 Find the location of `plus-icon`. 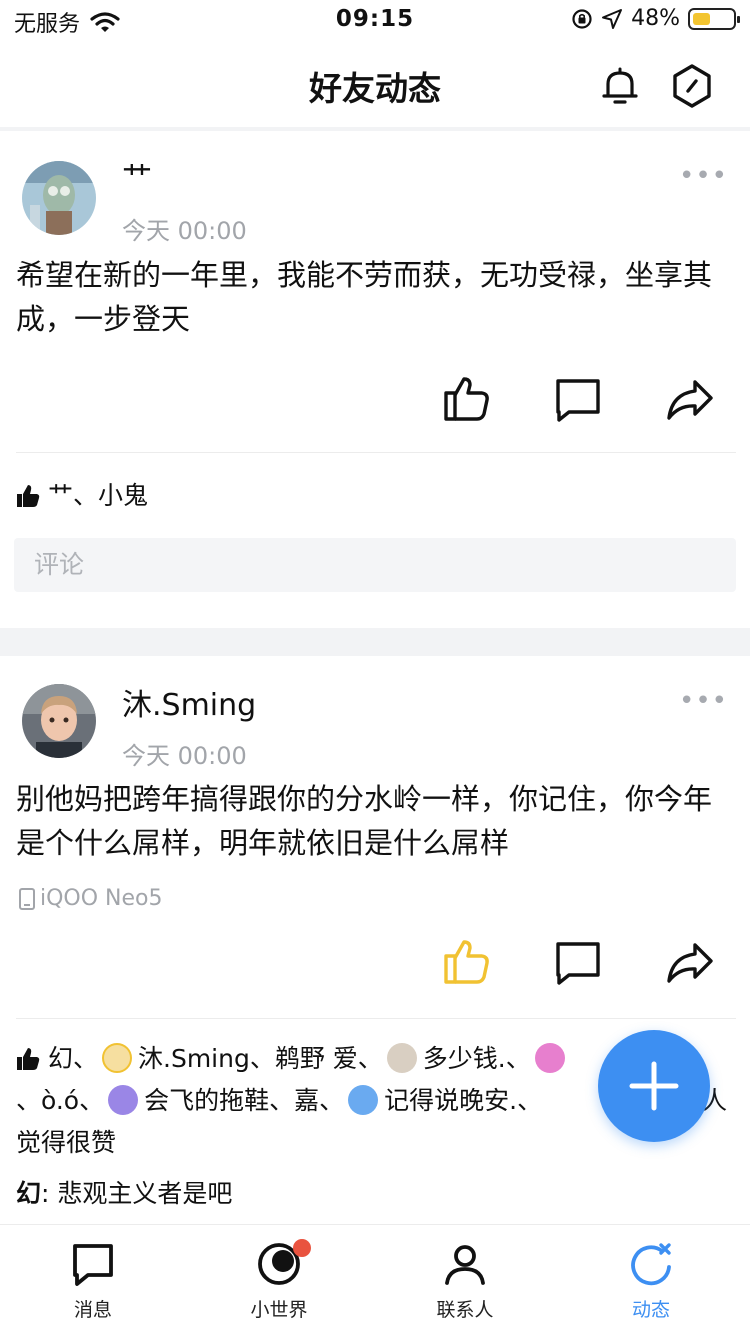

plus-icon is located at coordinates (654, 1086).